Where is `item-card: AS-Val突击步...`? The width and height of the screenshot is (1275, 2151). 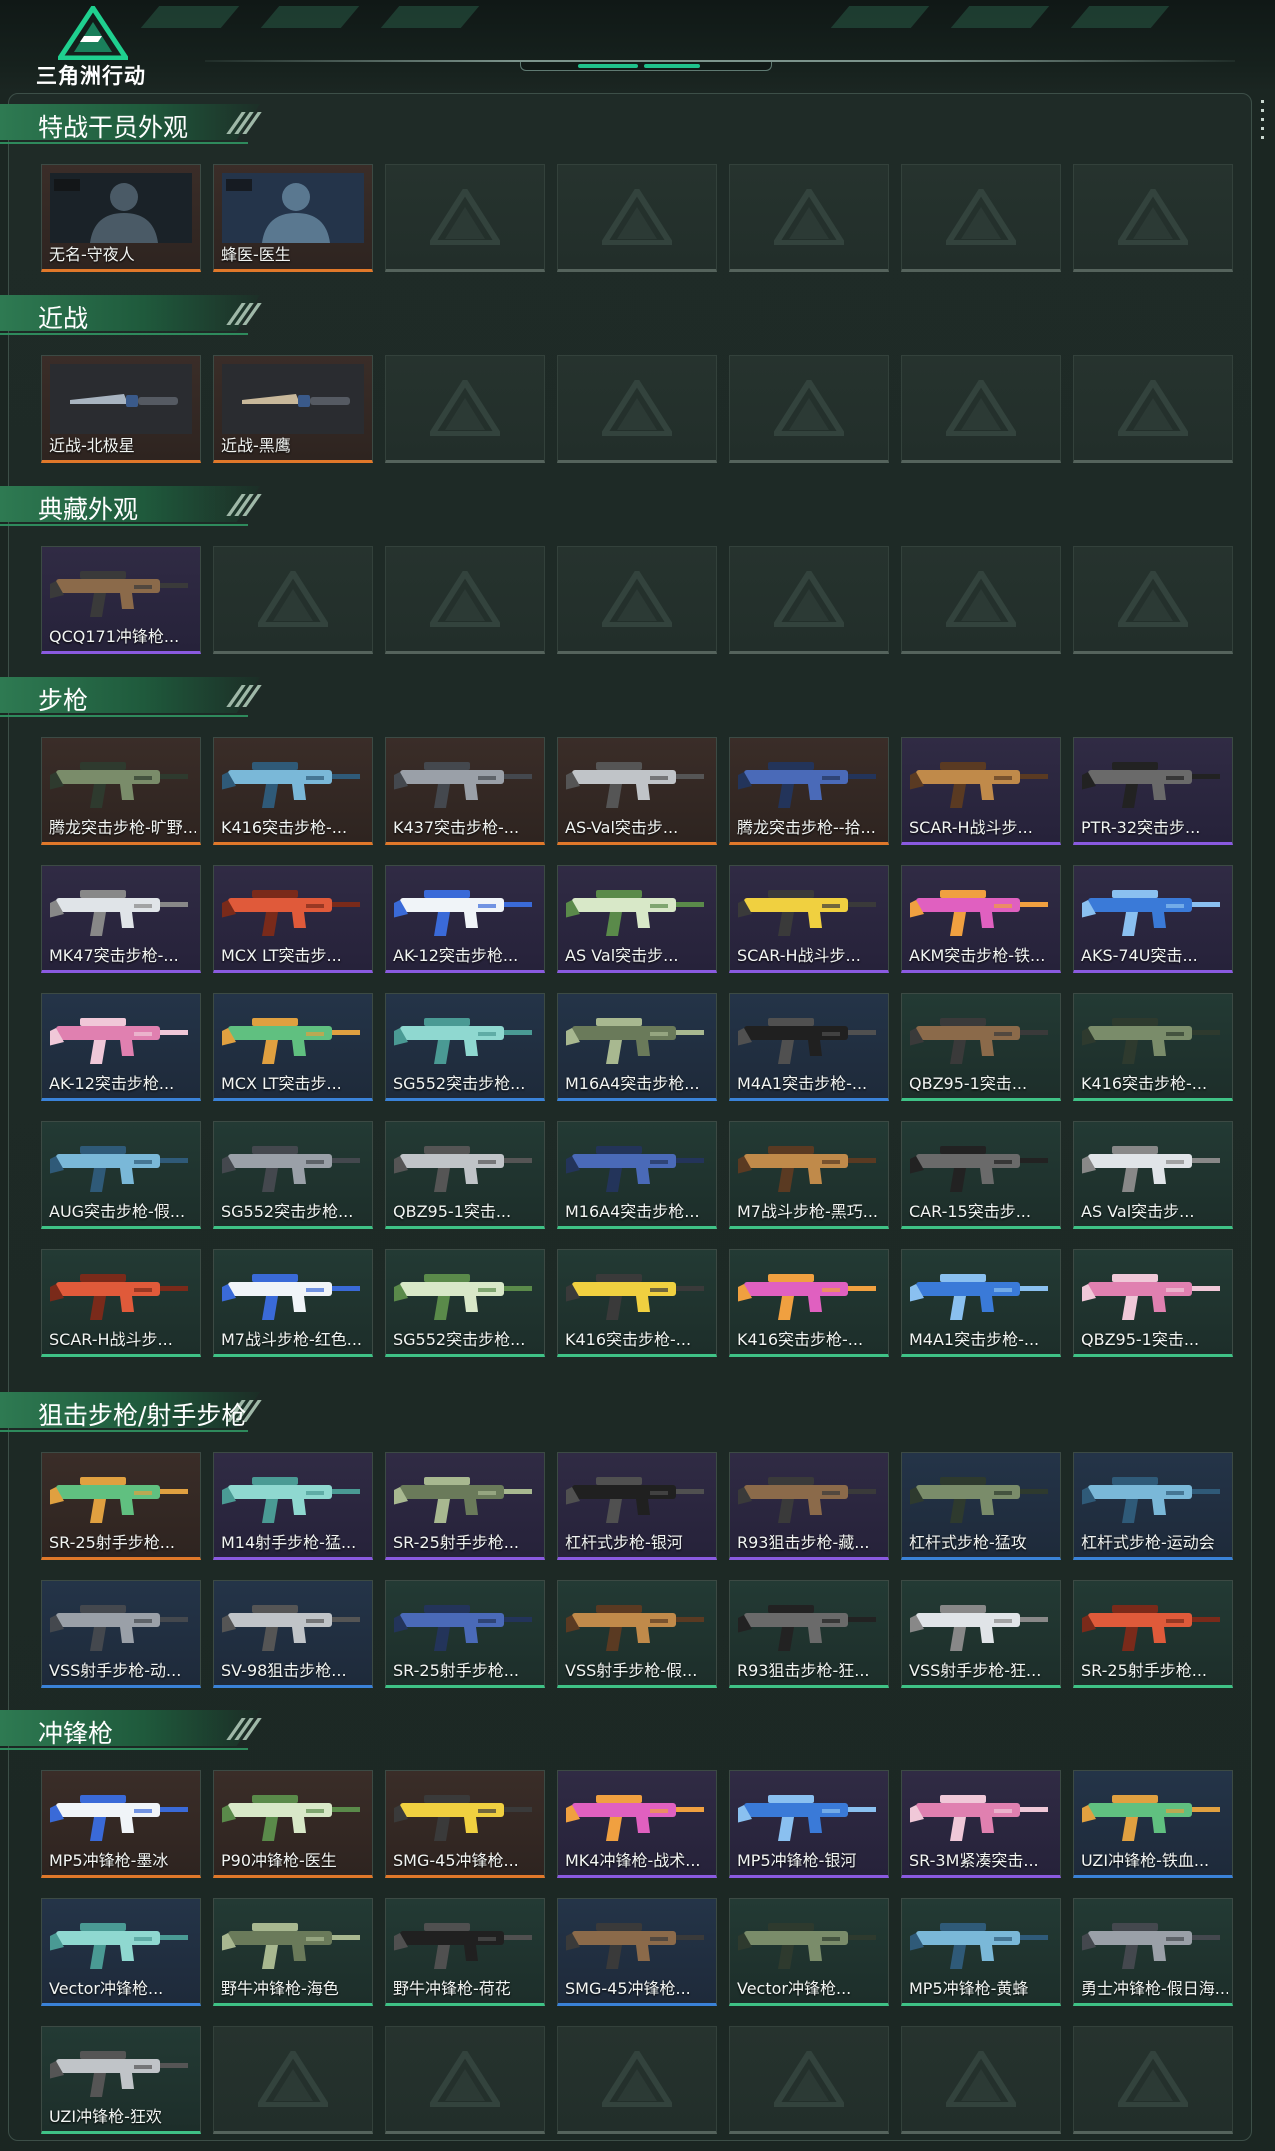
item-card: AS-Val突击步... is located at coordinates (637, 791).